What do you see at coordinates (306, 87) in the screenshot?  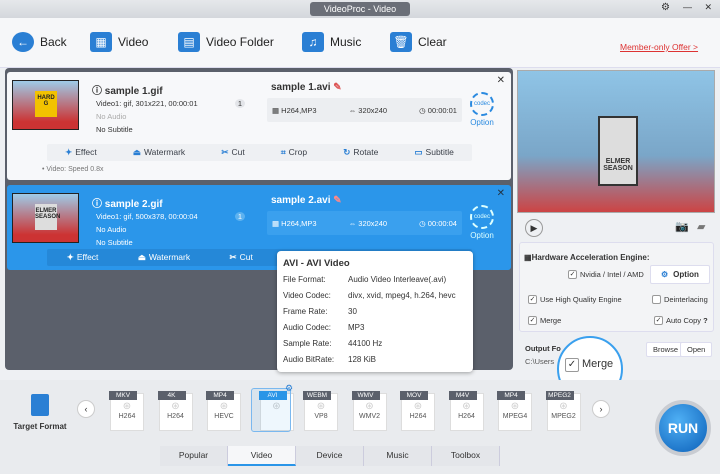 I see `output-filename: sample 1.avi ✎` at bounding box center [306, 87].